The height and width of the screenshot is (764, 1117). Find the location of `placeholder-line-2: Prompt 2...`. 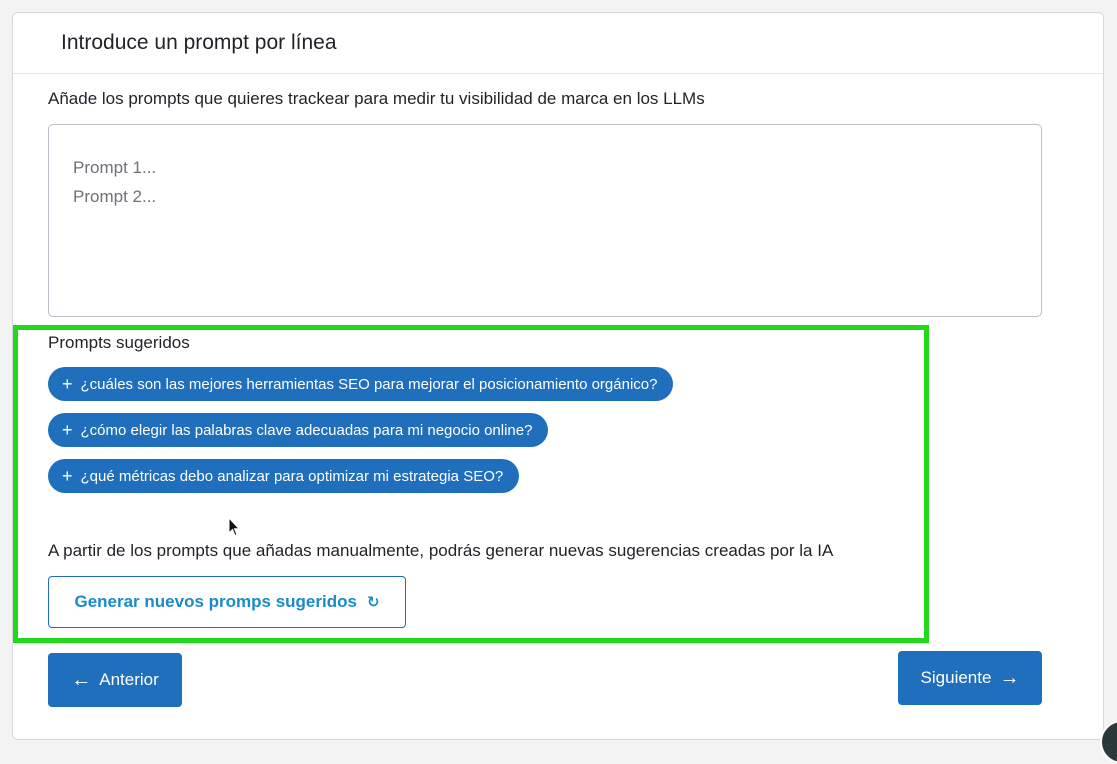

placeholder-line-2: Prompt 2... is located at coordinates (115, 196).